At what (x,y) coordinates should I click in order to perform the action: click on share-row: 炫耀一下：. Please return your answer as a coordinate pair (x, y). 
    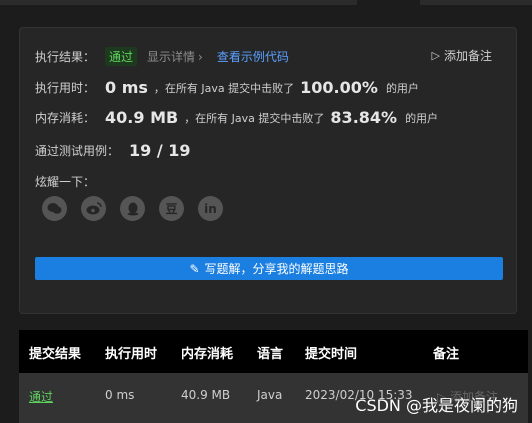
    Looking at the image, I should click on (65, 181).